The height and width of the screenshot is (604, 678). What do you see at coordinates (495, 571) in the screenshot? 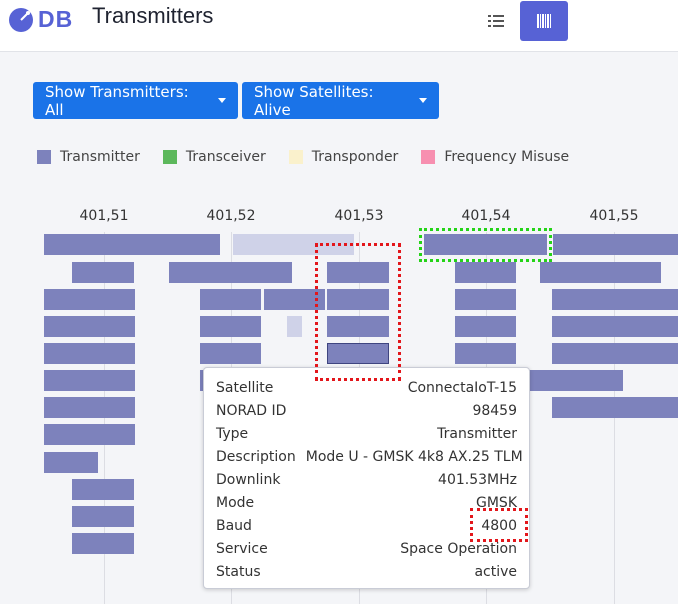
I see `tooltip-value: active` at bounding box center [495, 571].